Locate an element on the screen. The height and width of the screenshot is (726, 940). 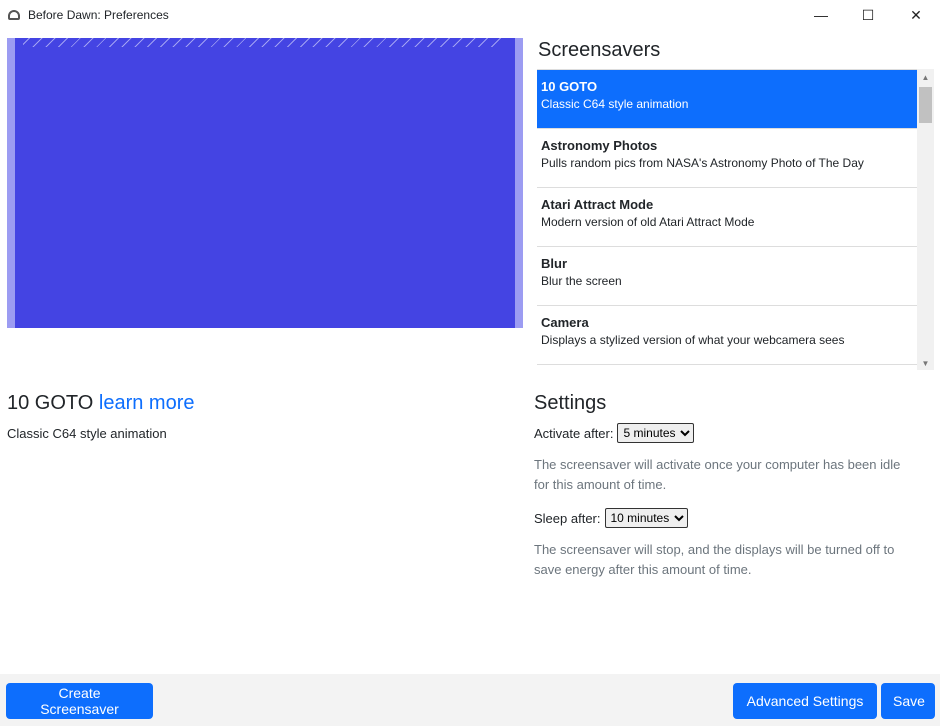
learn-more-link: learn more is located at coordinates (147, 403).